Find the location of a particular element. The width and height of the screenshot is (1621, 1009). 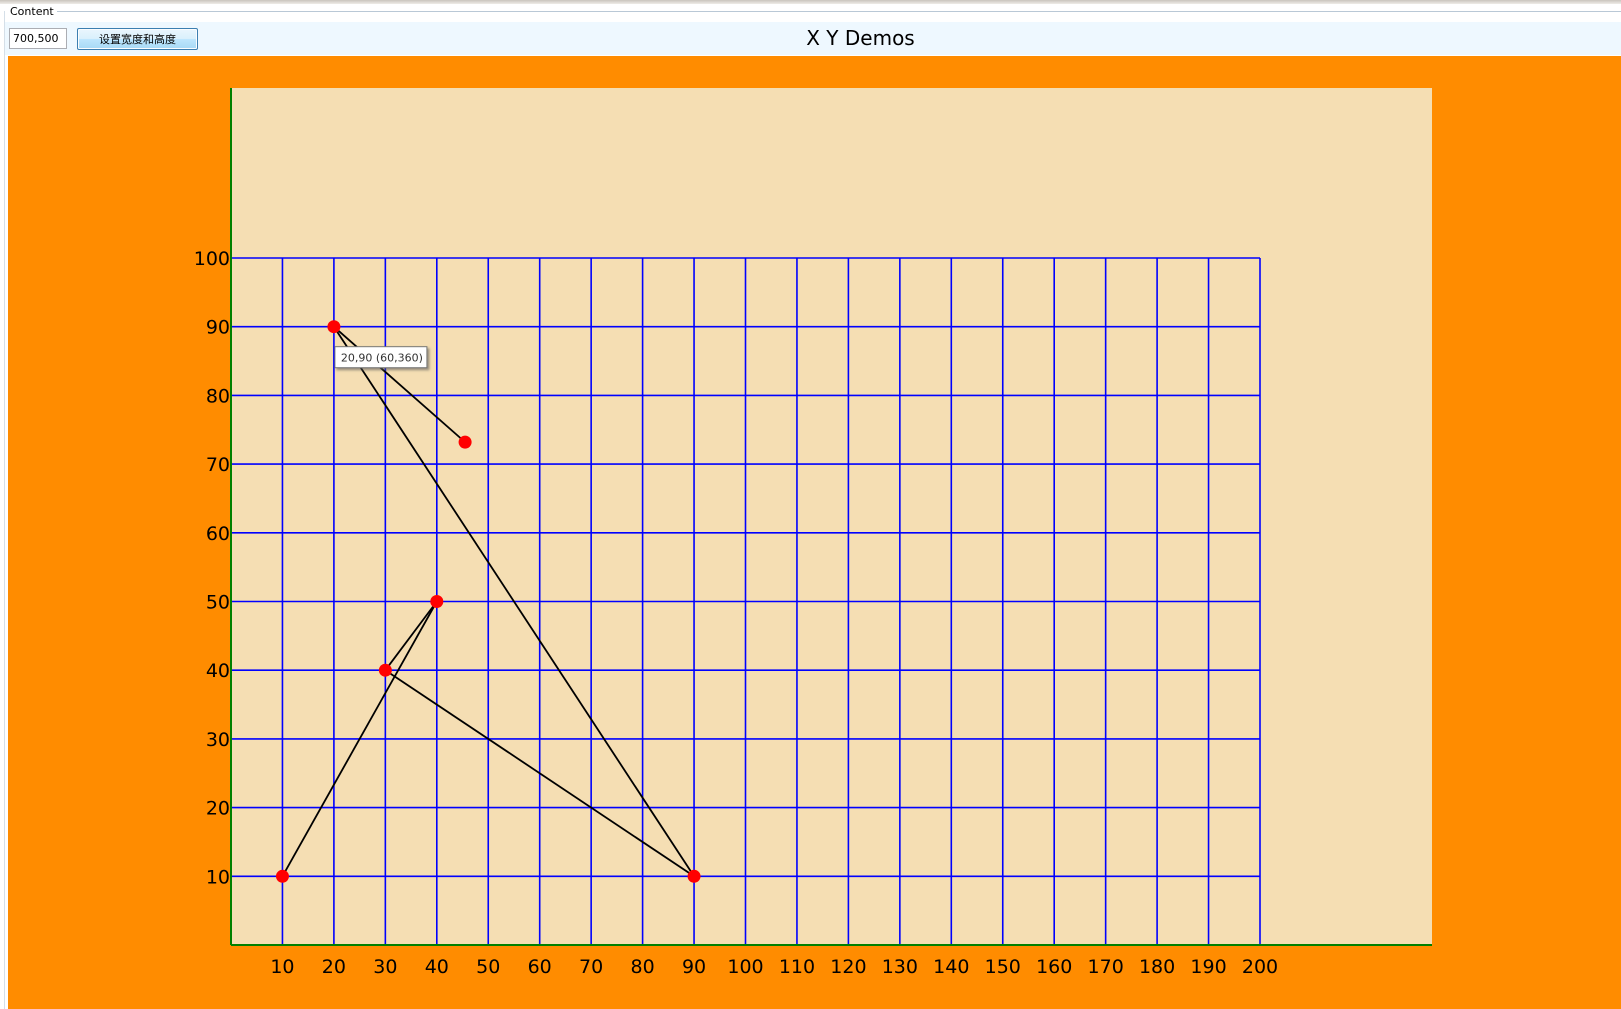

y-tick-label: 100 is located at coordinates (212, 259).